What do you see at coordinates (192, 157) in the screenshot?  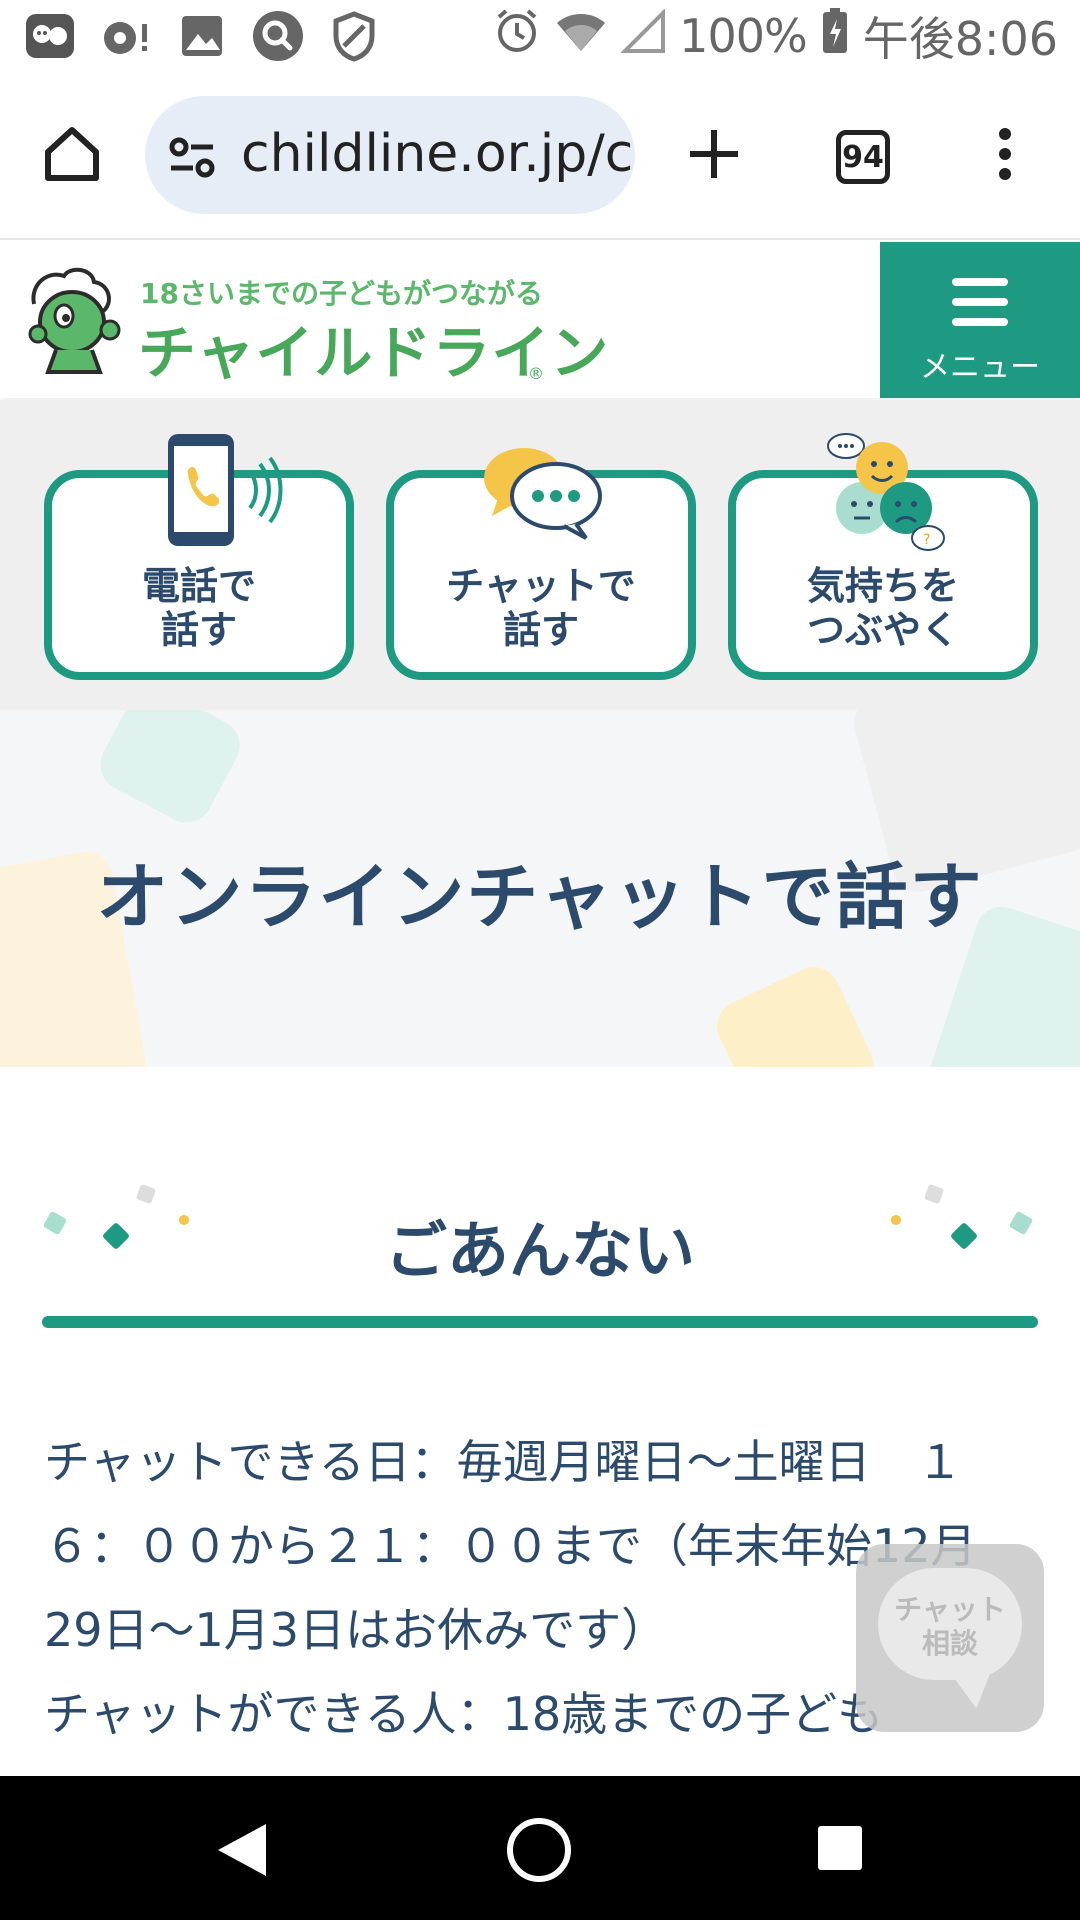 I see `site-settings-icon` at bounding box center [192, 157].